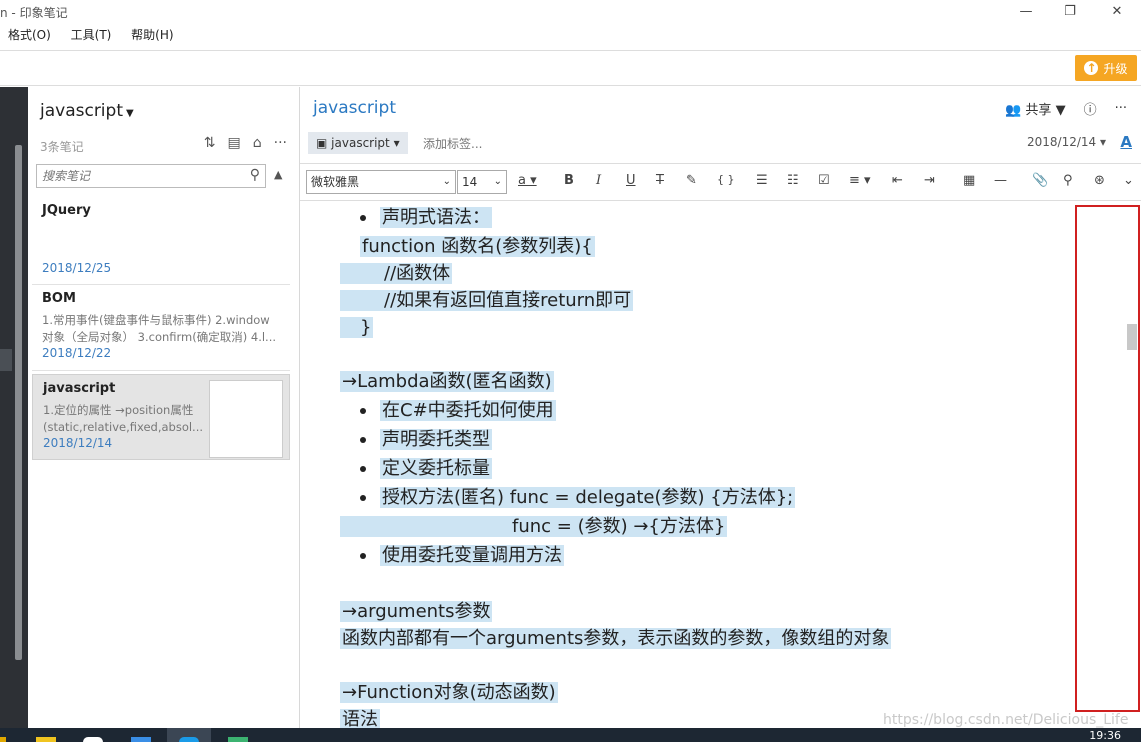 This screenshot has width=1141, height=742. Describe the element at coordinates (257, 143) in the screenshot. I see `share-notebook-icon: ⌂` at that location.